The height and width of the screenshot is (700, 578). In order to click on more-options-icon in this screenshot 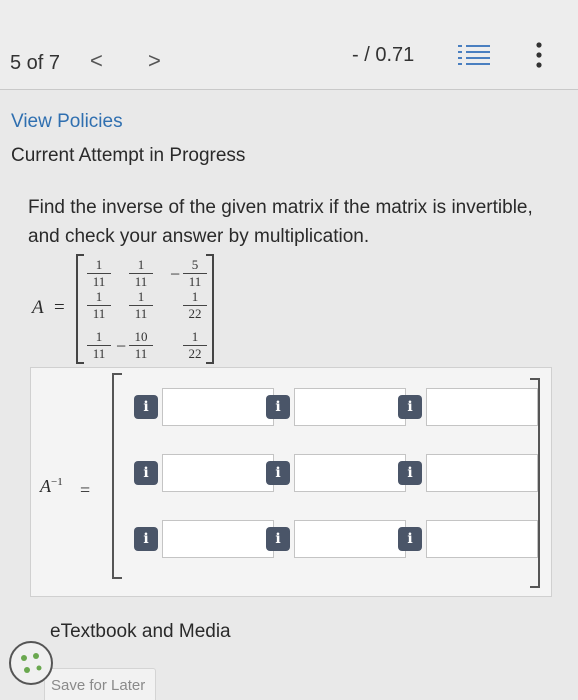, I will do `click(539, 55)`.